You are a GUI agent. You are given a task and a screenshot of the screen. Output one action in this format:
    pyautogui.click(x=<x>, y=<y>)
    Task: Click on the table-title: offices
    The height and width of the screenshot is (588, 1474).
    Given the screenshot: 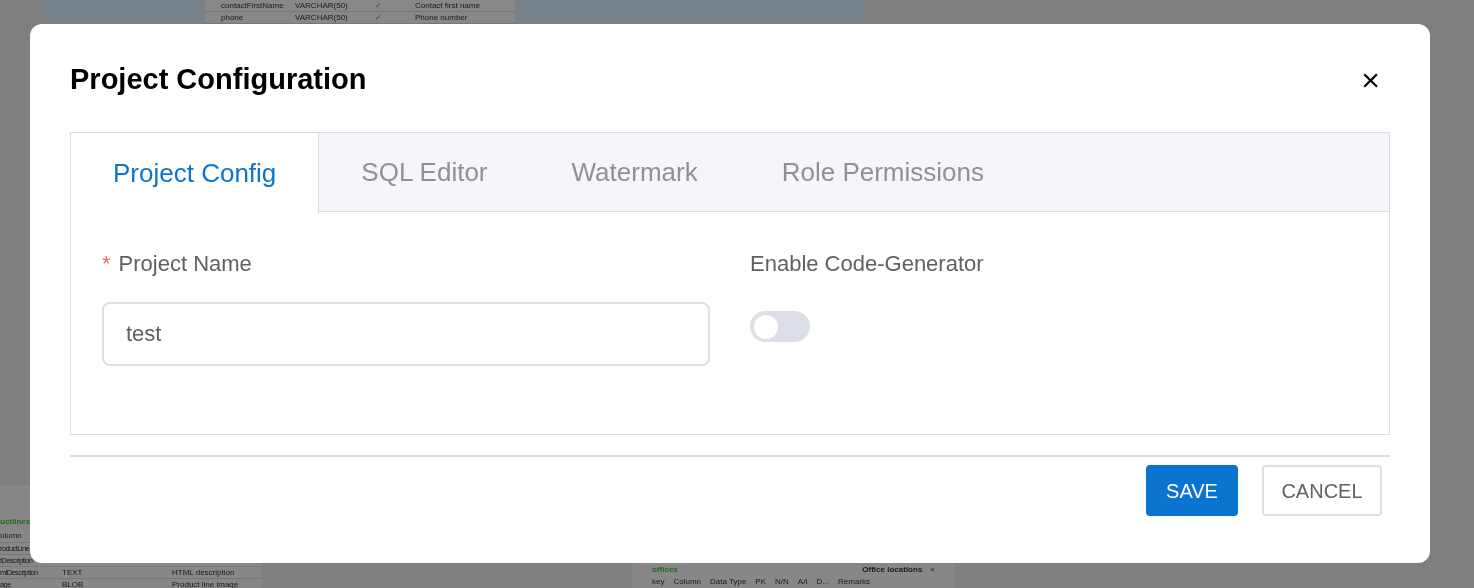 What is the action you would take?
    pyautogui.click(x=665, y=569)
    